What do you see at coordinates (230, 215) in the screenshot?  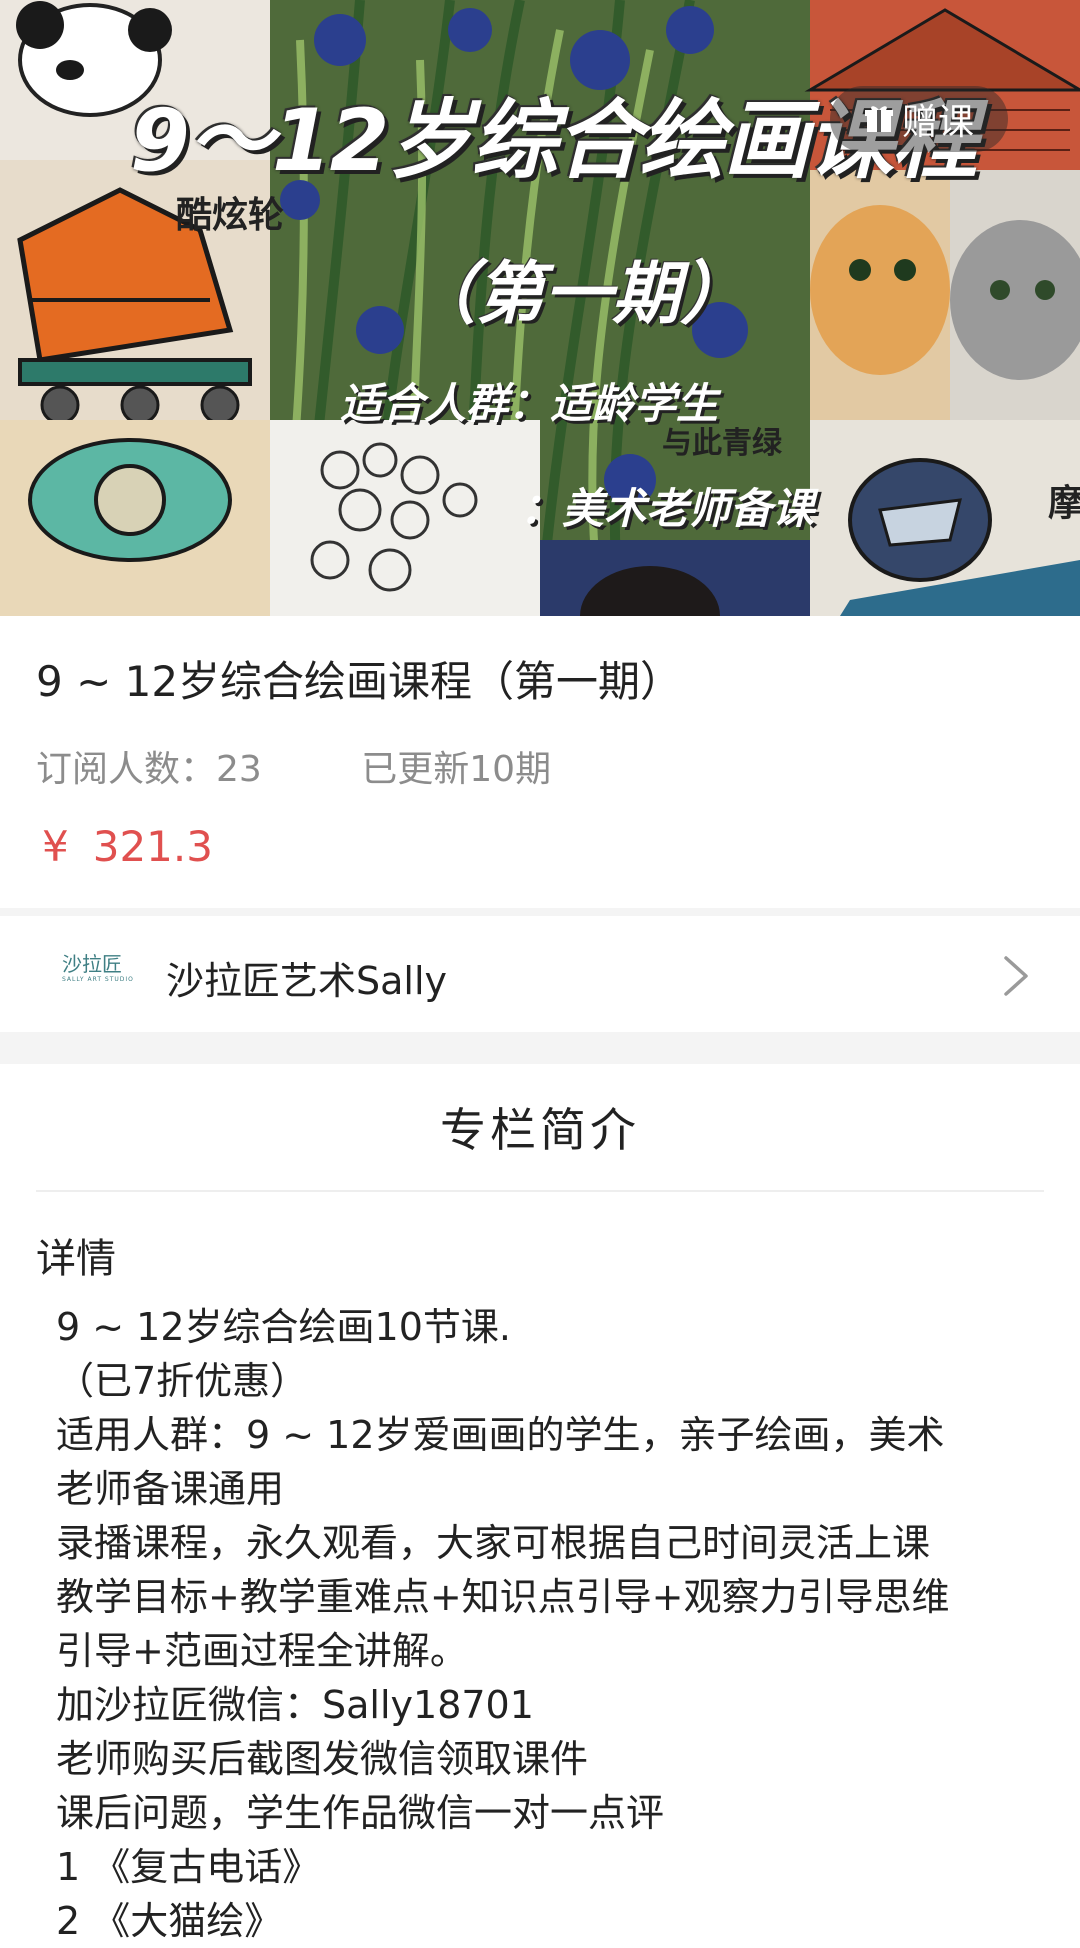 I see `banner-caption-skate: 酷炫轮` at bounding box center [230, 215].